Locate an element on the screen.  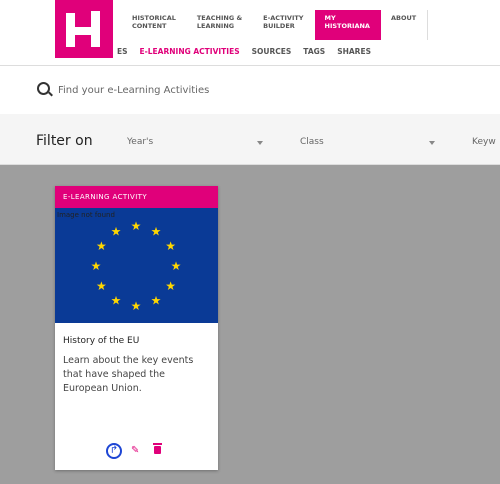
eu-flag-stars: ★ ★★★★★★★★★★★ is located at coordinates (136, 266).